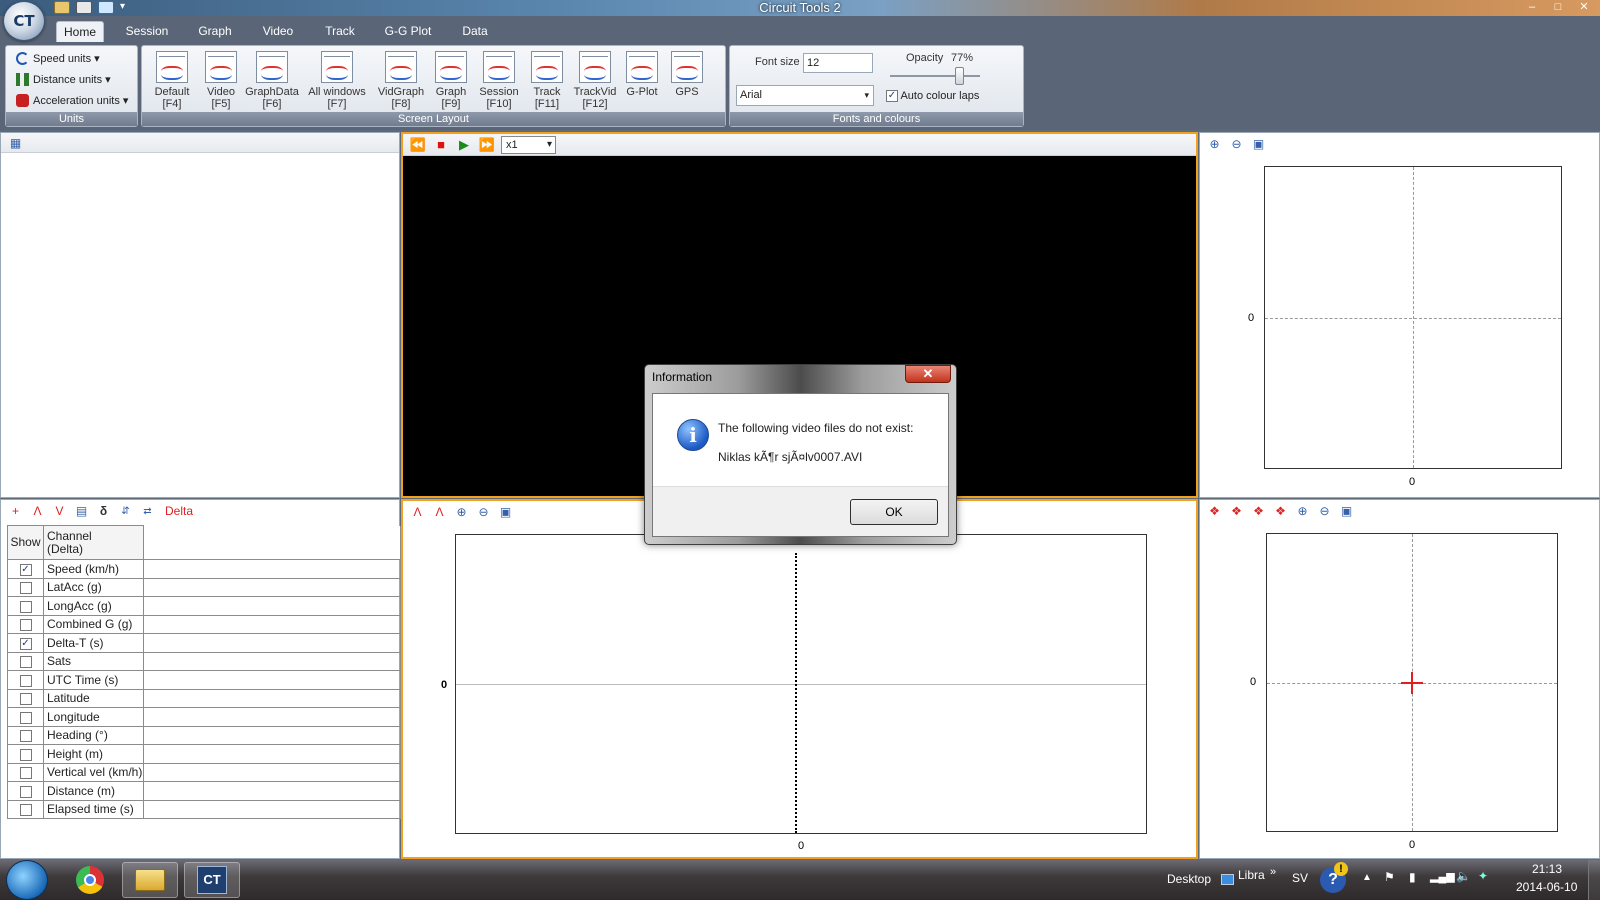 Image resolution: width=1600 pixels, height=900 pixels. What do you see at coordinates (204, 643) in the screenshot?
I see `channel-row: ✓ Delta-T (s)` at bounding box center [204, 643].